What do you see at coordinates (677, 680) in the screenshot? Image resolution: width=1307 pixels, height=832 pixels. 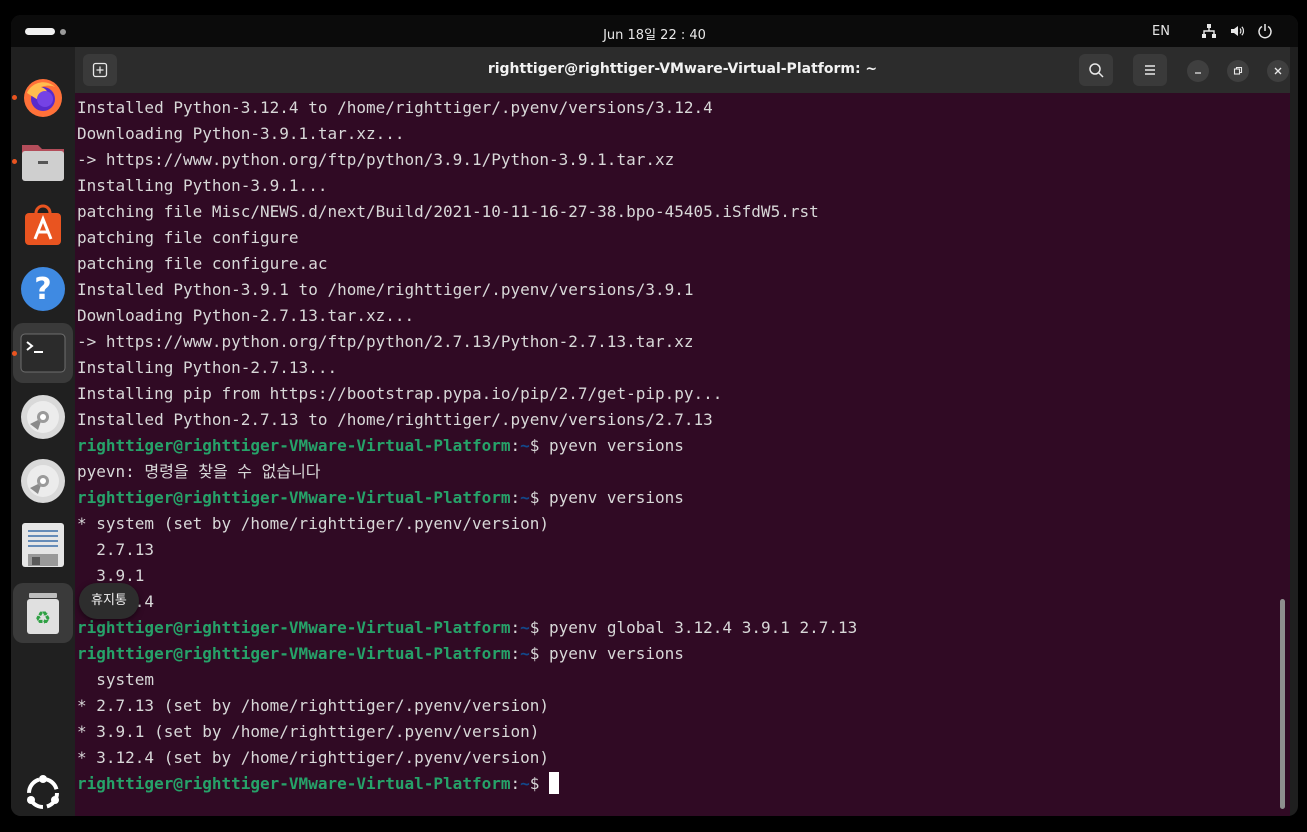 I see `terminal-output-line: system` at bounding box center [677, 680].